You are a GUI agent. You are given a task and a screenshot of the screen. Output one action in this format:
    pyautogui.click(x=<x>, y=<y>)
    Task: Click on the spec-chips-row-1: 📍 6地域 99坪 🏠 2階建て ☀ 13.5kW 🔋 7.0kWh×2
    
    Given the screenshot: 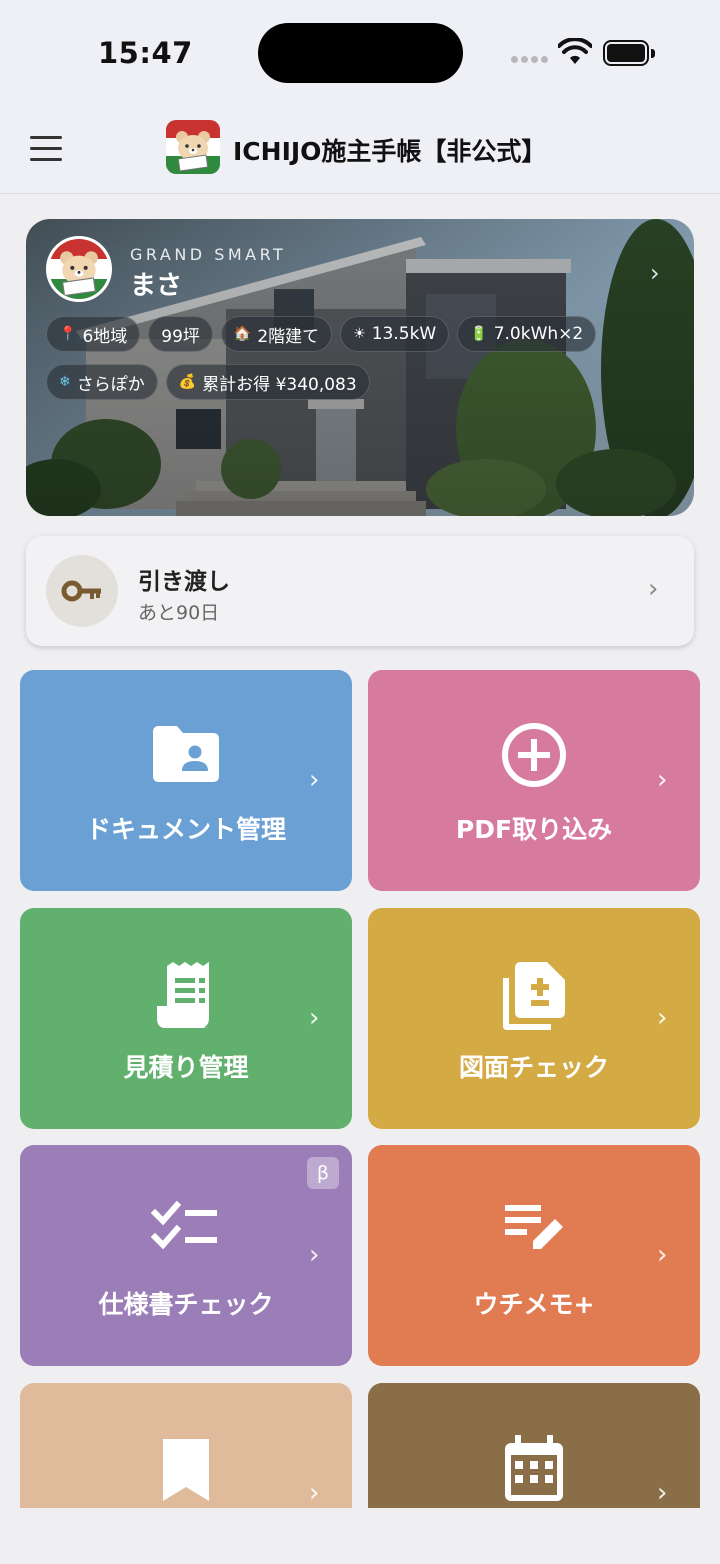 What is the action you would take?
    pyautogui.click(x=321, y=334)
    